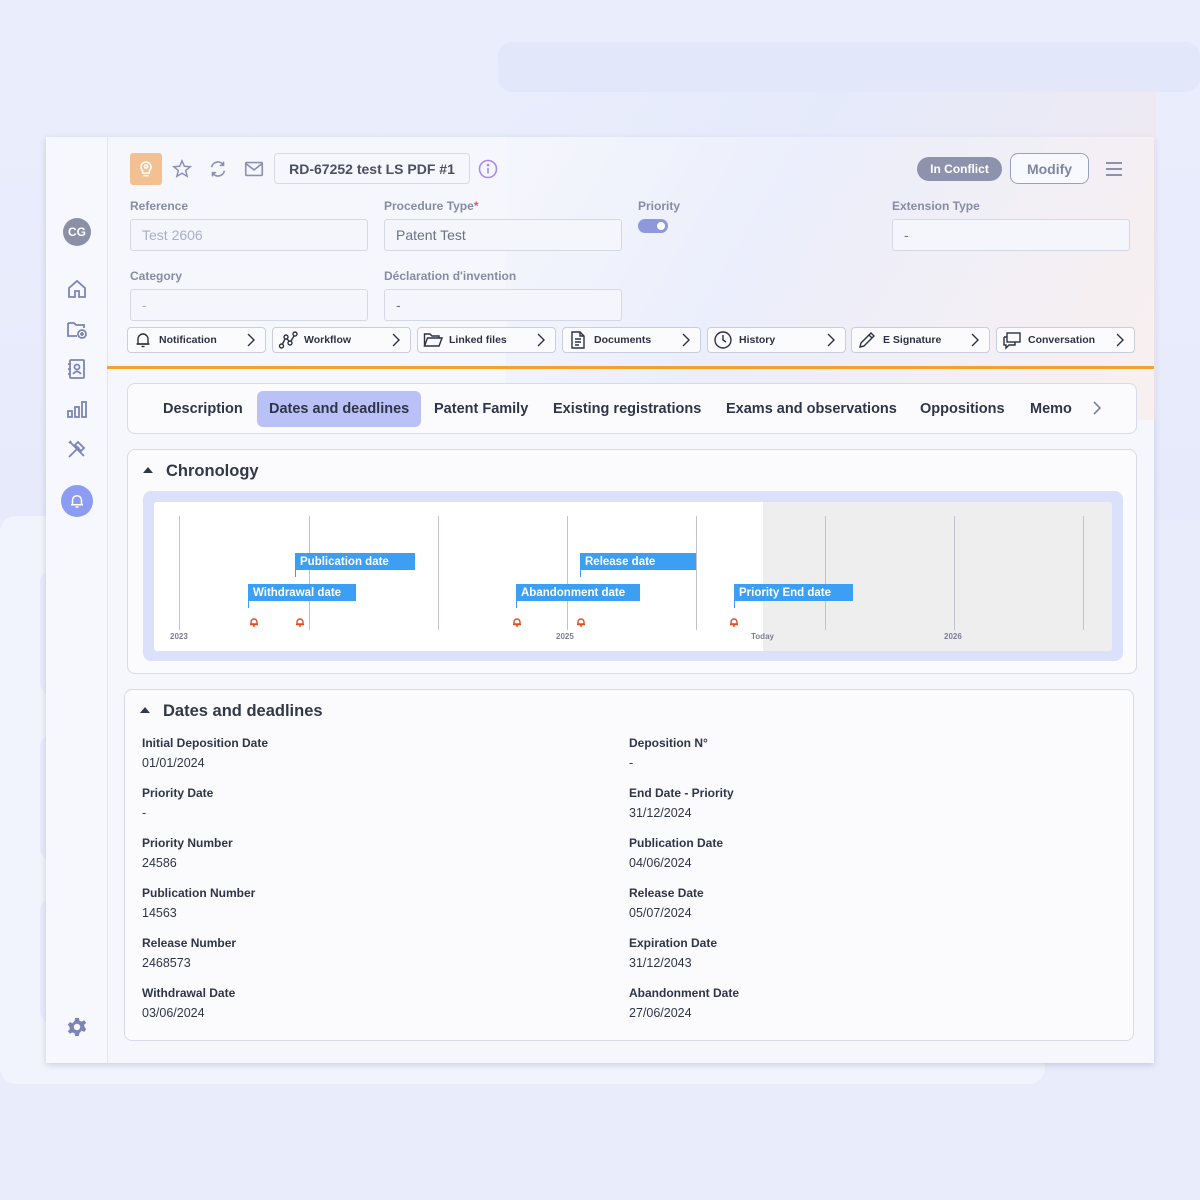 The width and height of the screenshot is (1200, 1200). I want to click on status-badge: In Conflict, so click(959, 169).